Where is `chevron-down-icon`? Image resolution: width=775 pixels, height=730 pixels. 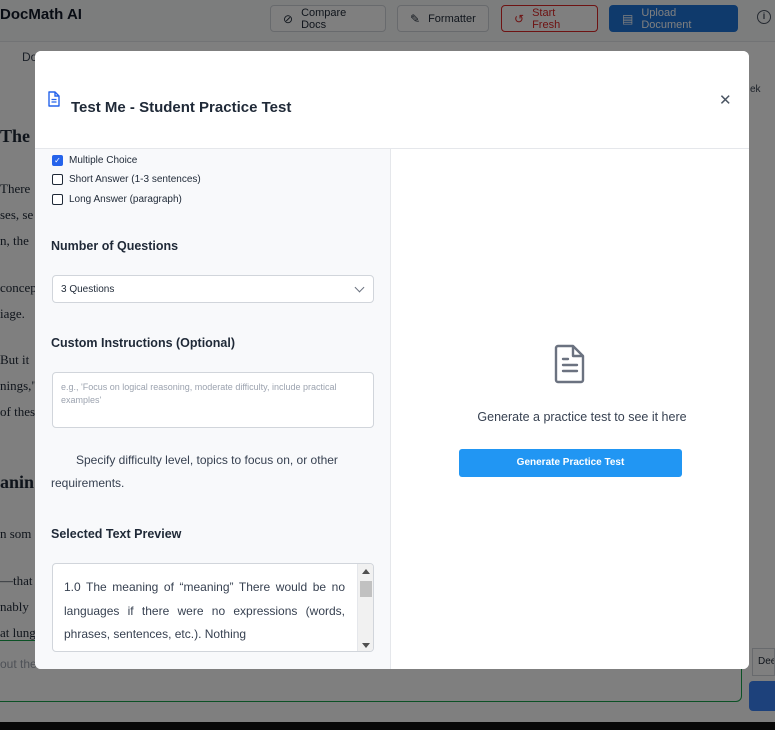
chevron-down-icon is located at coordinates (359, 287).